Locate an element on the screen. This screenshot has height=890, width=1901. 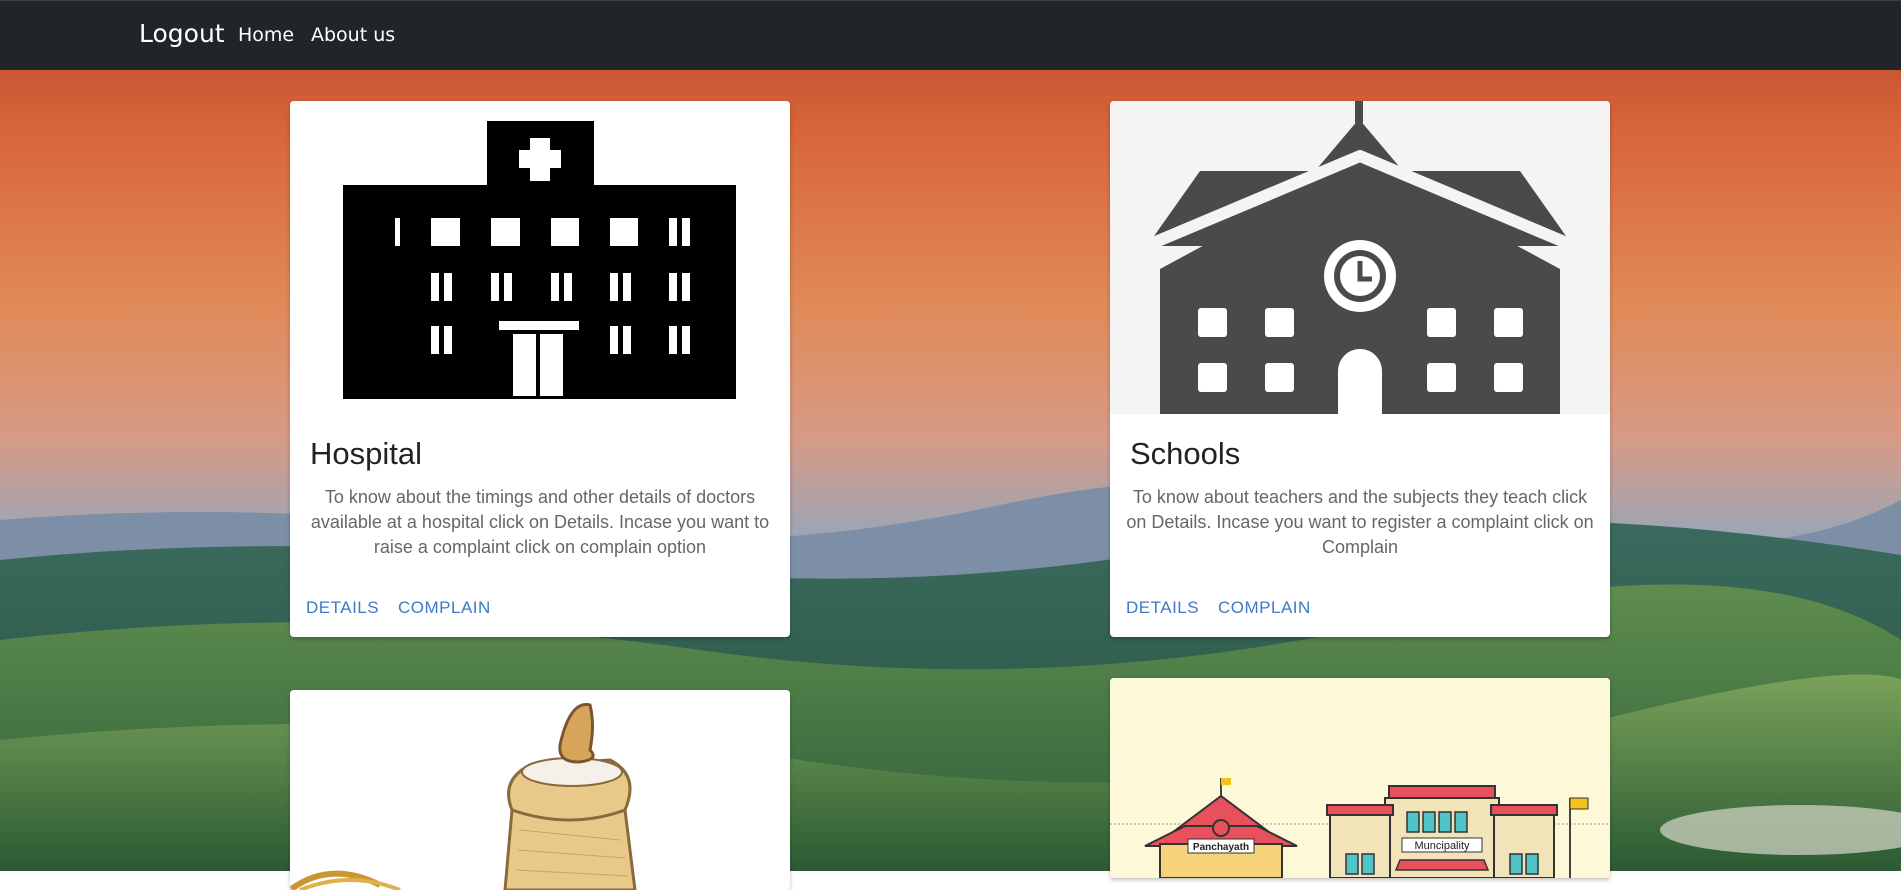
card-title-schools: Schools is located at coordinates (1185, 453).